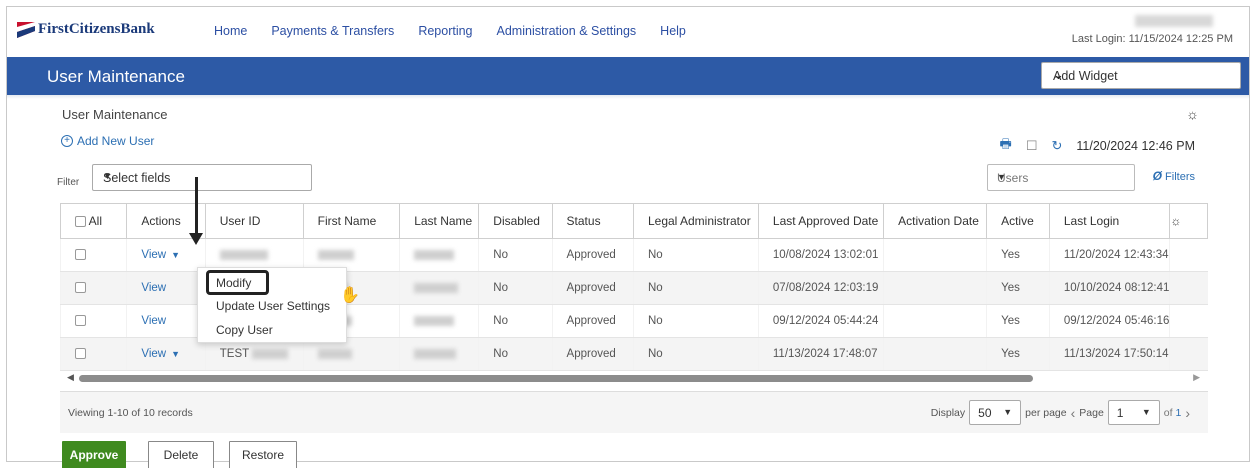  Describe the element at coordinates (1188, 321) in the screenshot. I see `empty-cell` at that location.